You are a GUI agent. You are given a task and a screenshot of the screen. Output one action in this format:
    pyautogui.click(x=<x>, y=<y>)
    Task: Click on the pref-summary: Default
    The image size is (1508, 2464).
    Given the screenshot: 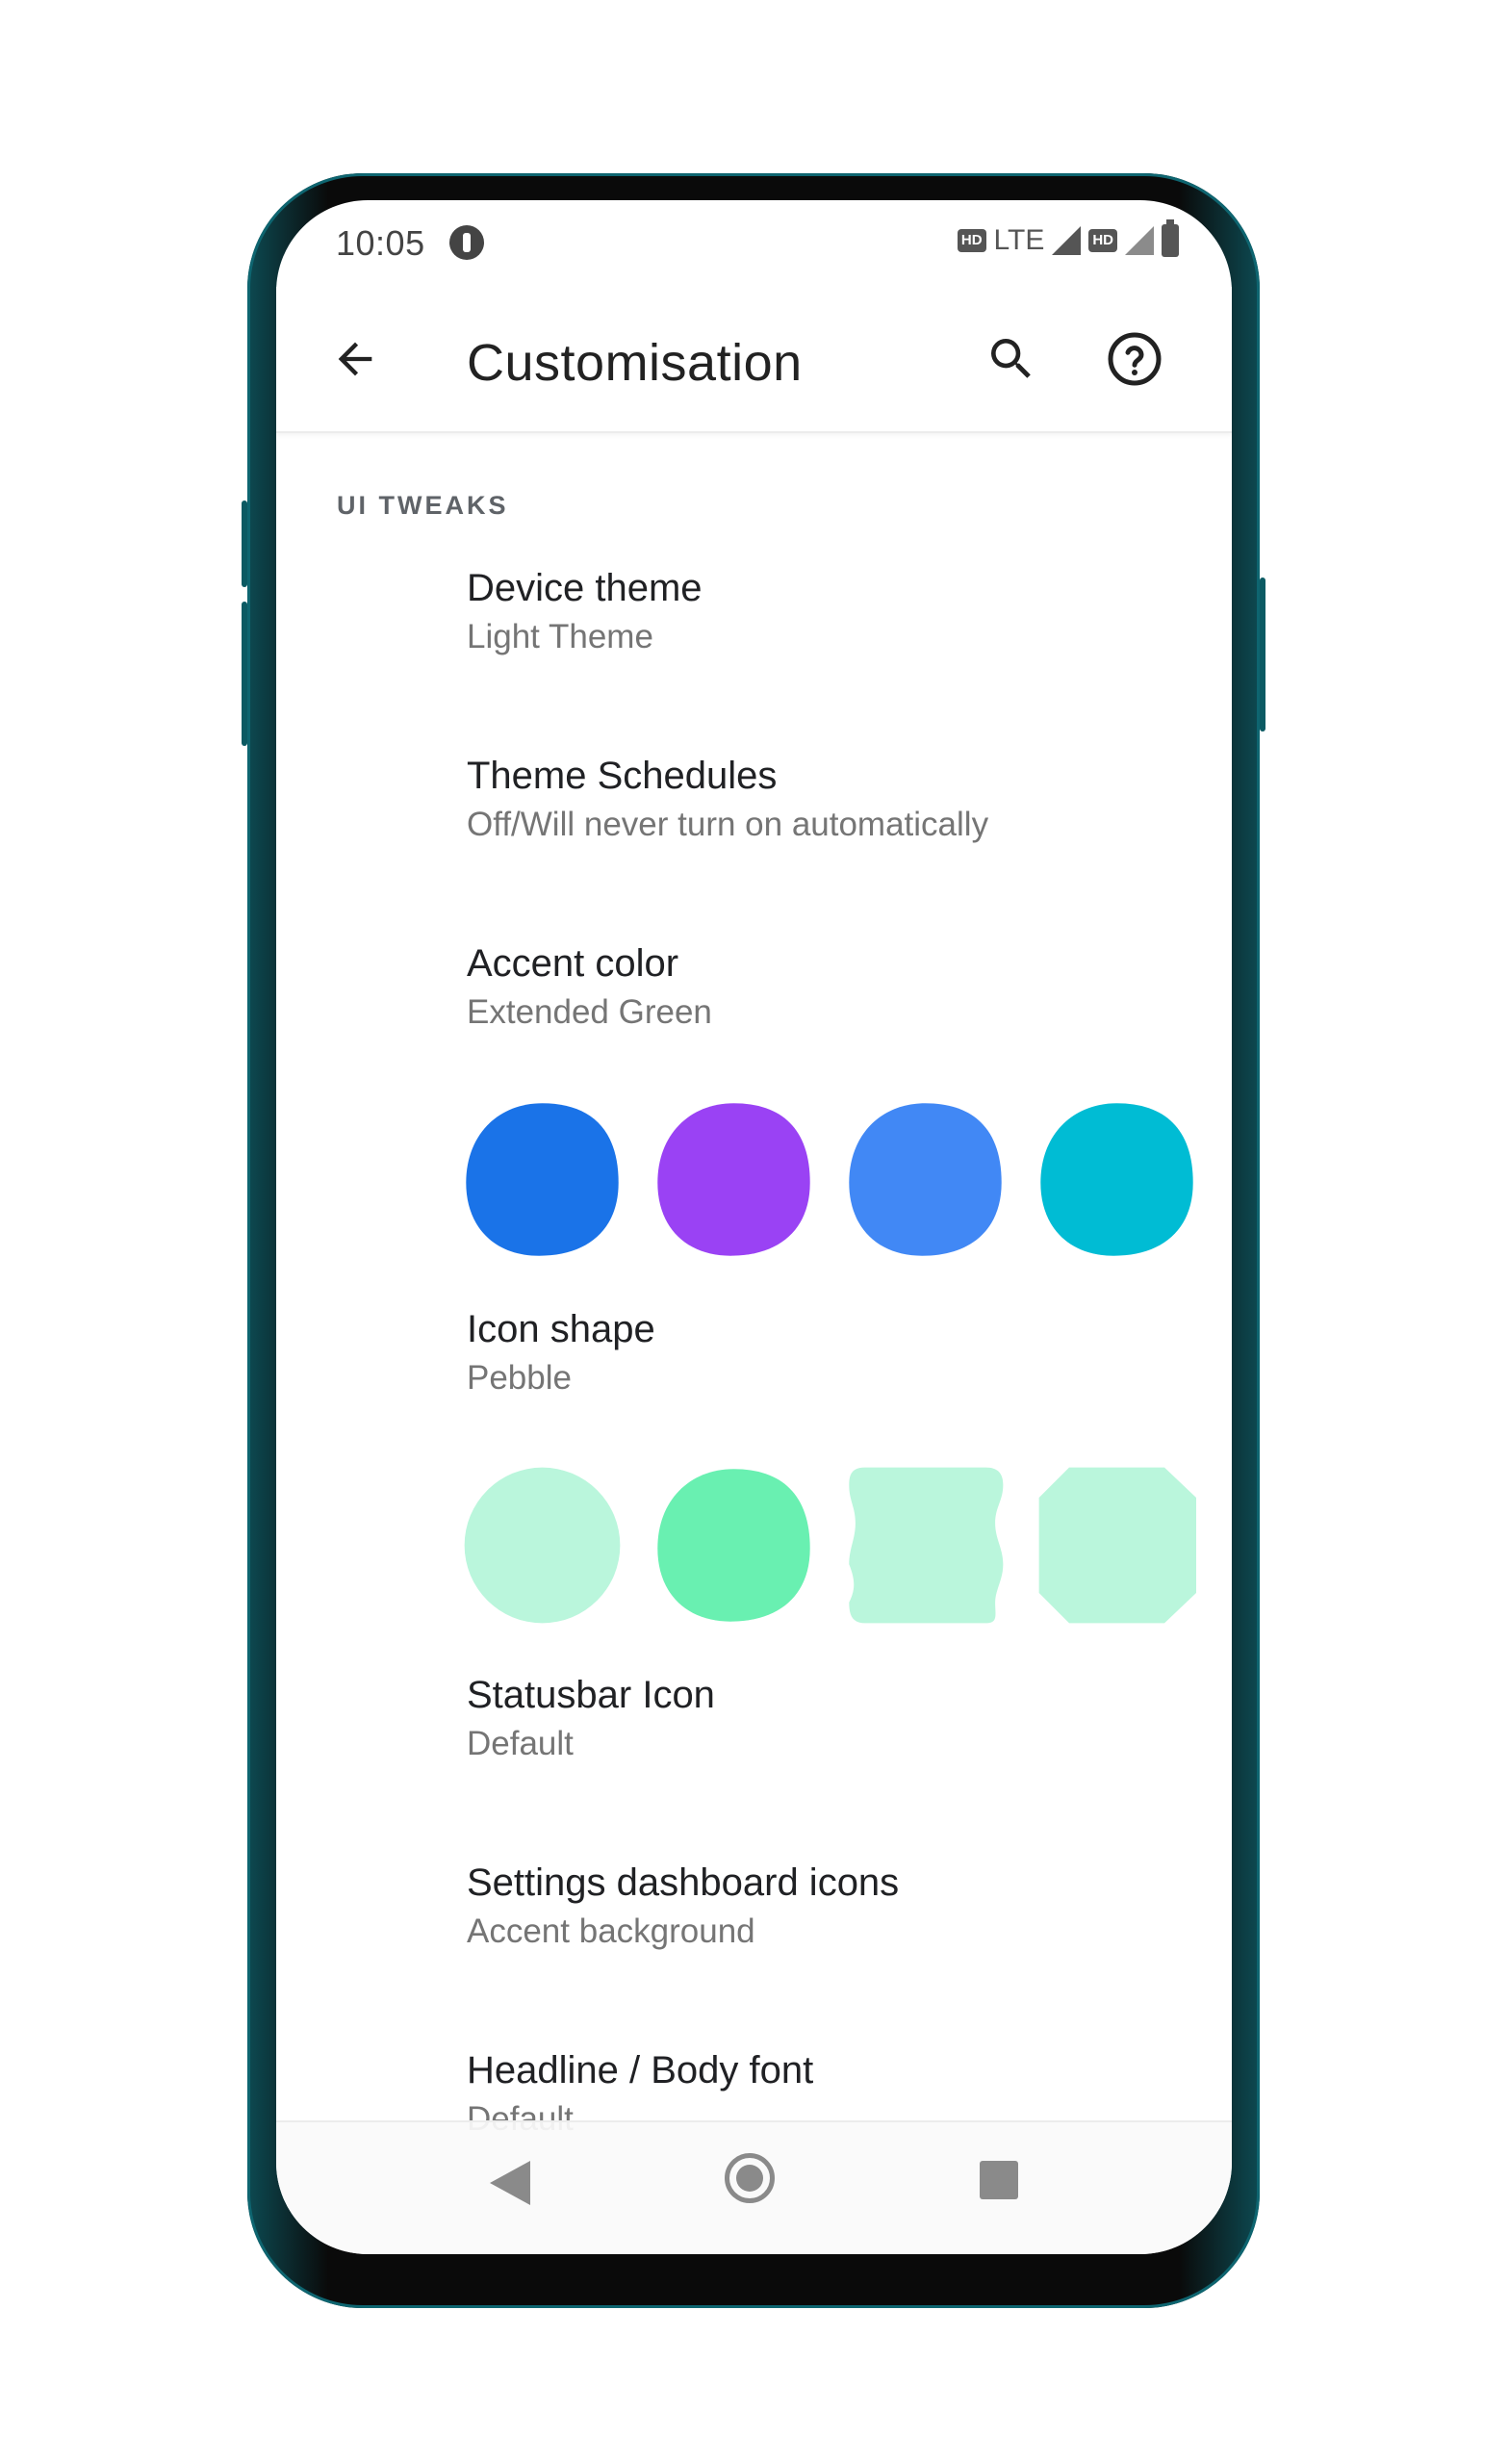 What is the action you would take?
    pyautogui.click(x=520, y=1743)
    